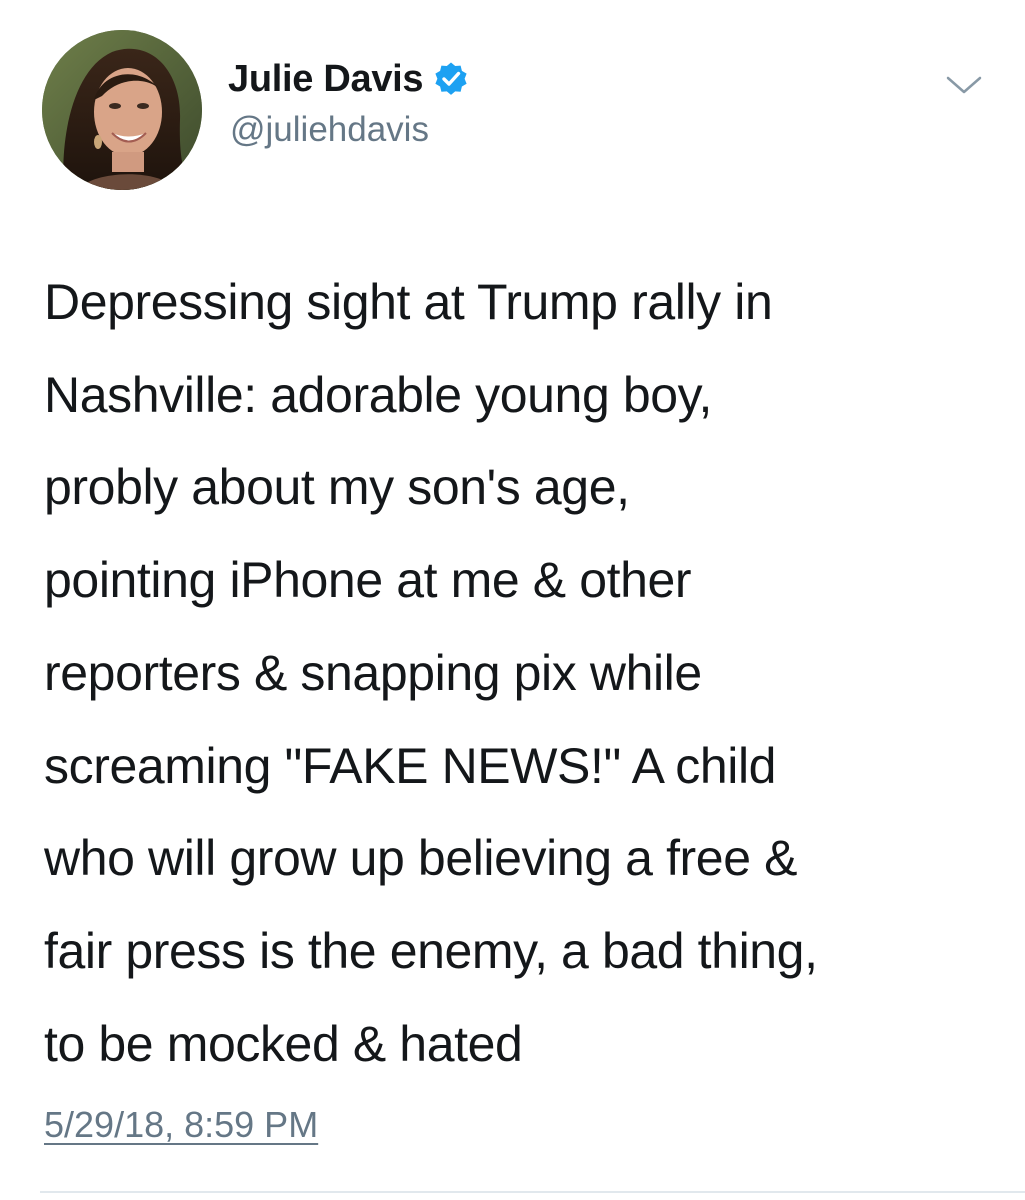  What do you see at coordinates (326, 79) in the screenshot?
I see `author-display-name: Julie Davis` at bounding box center [326, 79].